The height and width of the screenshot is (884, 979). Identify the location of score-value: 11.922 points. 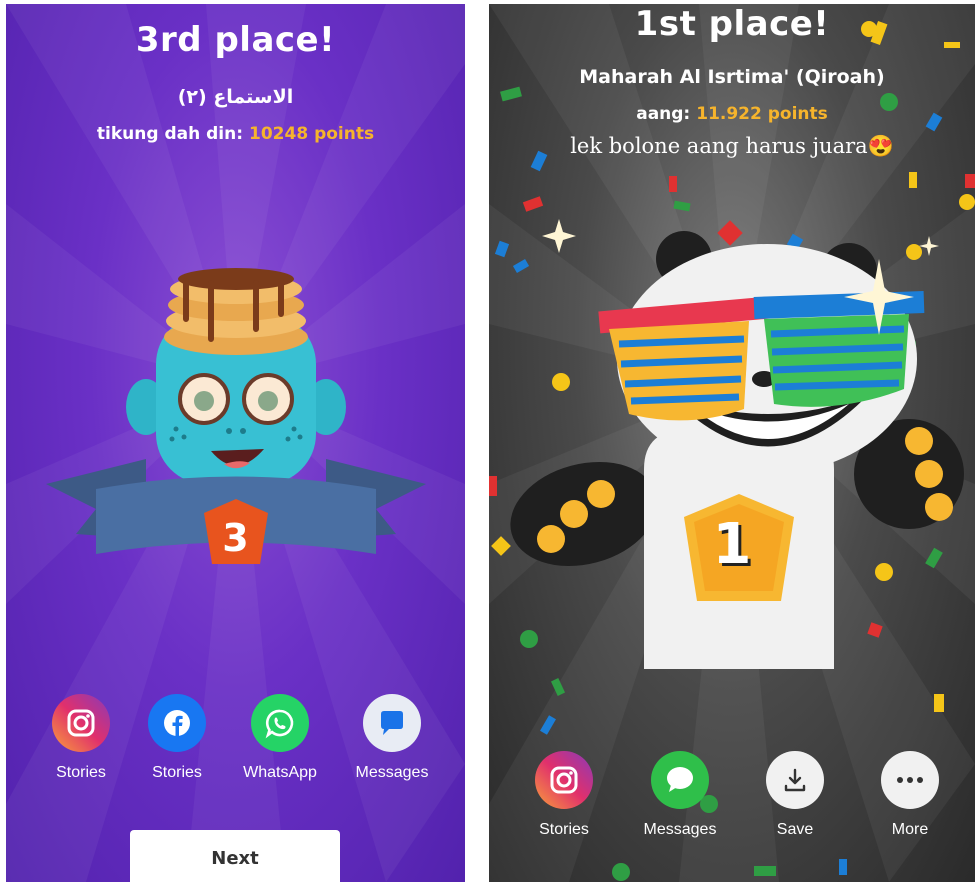
(762, 114).